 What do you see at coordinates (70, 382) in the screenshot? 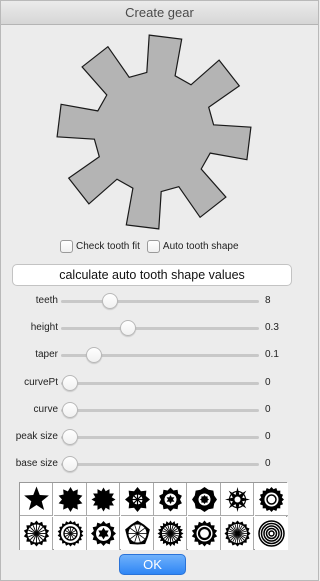
I see `curvept-slider-knob` at bounding box center [70, 382].